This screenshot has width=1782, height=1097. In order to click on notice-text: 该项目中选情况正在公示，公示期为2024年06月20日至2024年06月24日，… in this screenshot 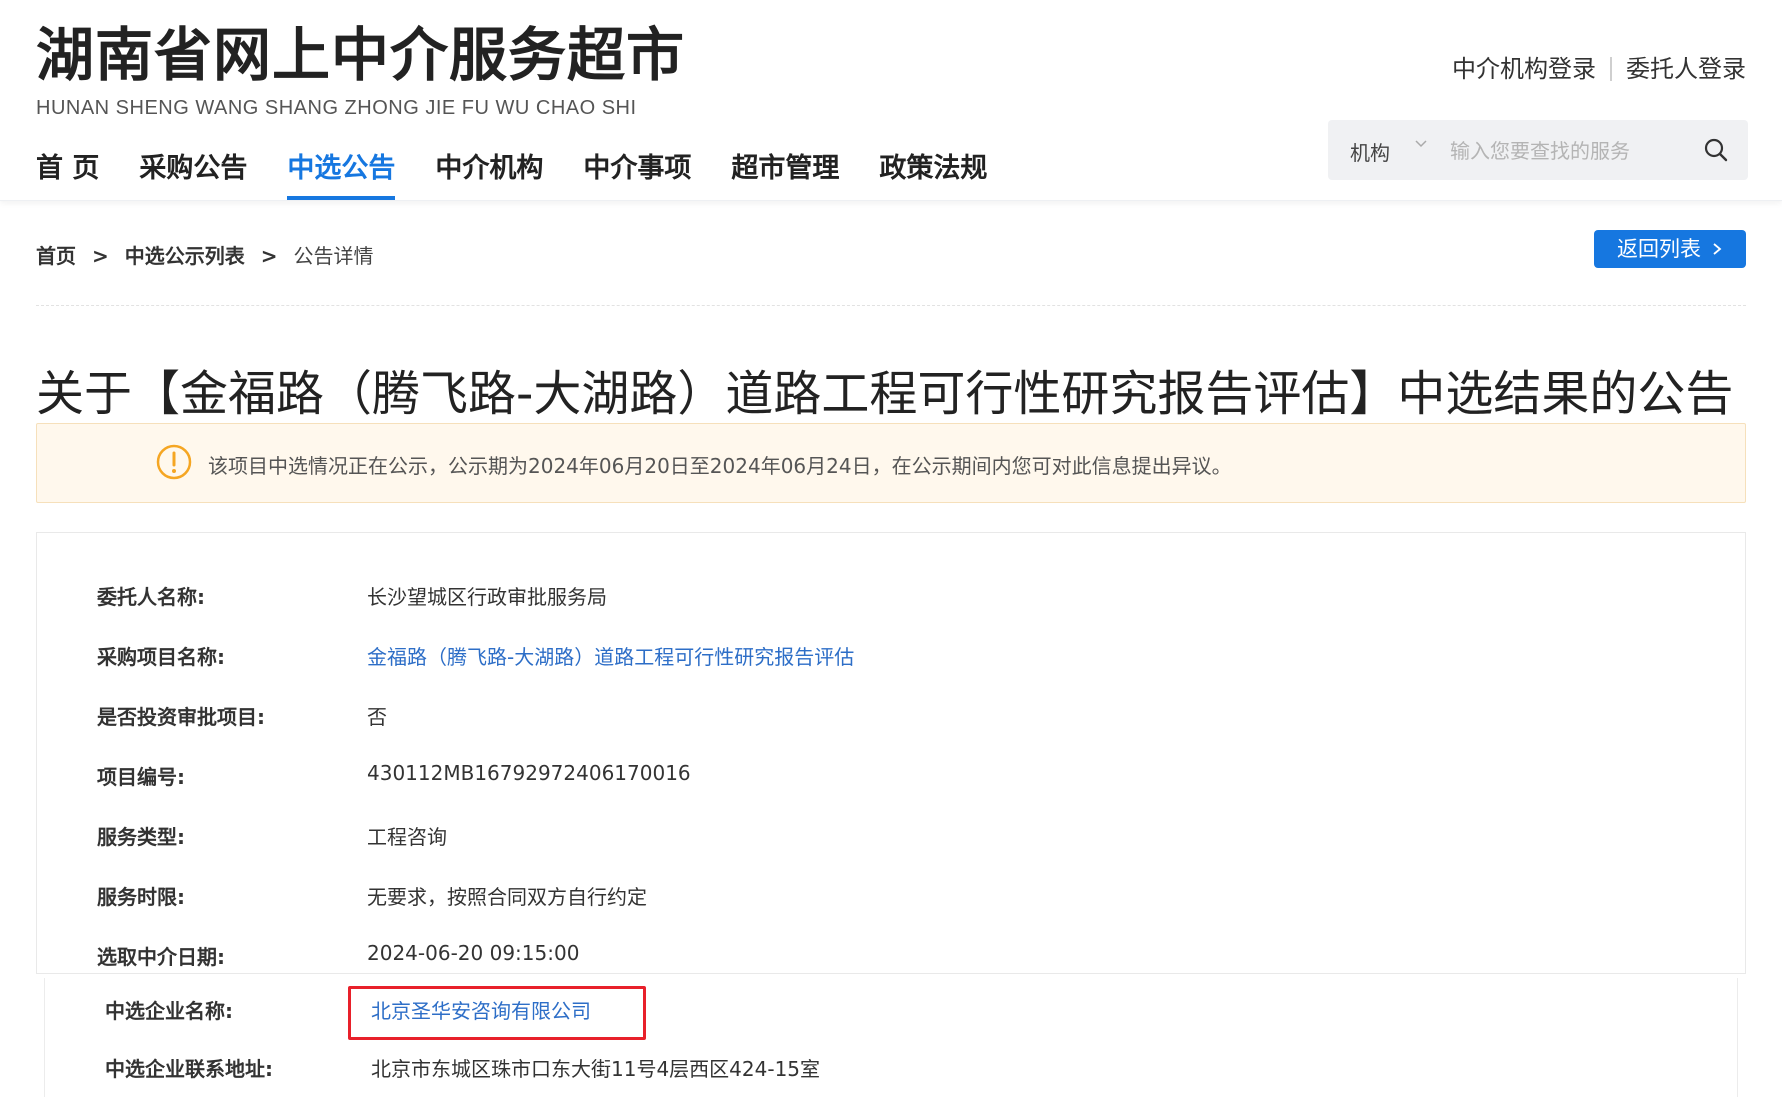, I will do `click(720, 466)`.